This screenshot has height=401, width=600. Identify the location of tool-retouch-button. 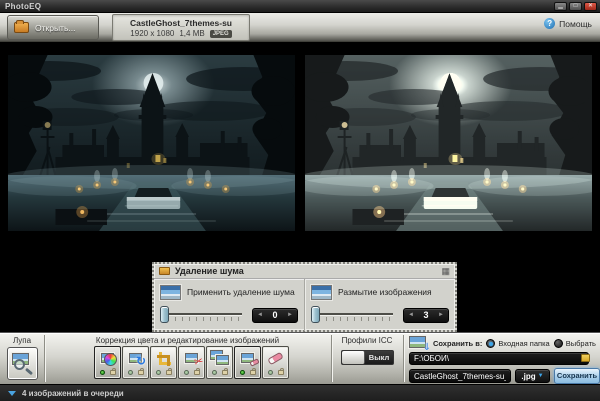
(247, 362).